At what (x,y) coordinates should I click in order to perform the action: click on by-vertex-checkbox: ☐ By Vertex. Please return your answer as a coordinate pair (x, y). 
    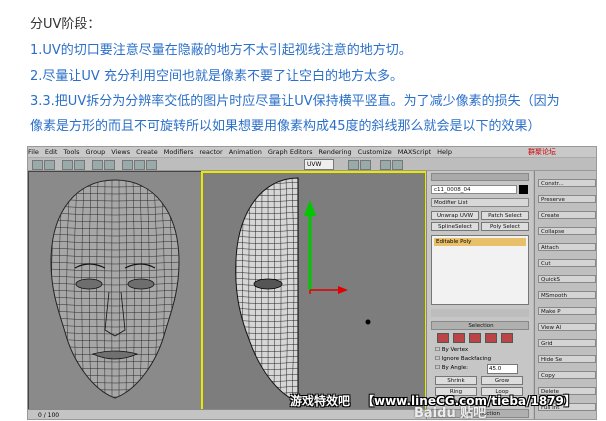
    Looking at the image, I should click on (451, 350).